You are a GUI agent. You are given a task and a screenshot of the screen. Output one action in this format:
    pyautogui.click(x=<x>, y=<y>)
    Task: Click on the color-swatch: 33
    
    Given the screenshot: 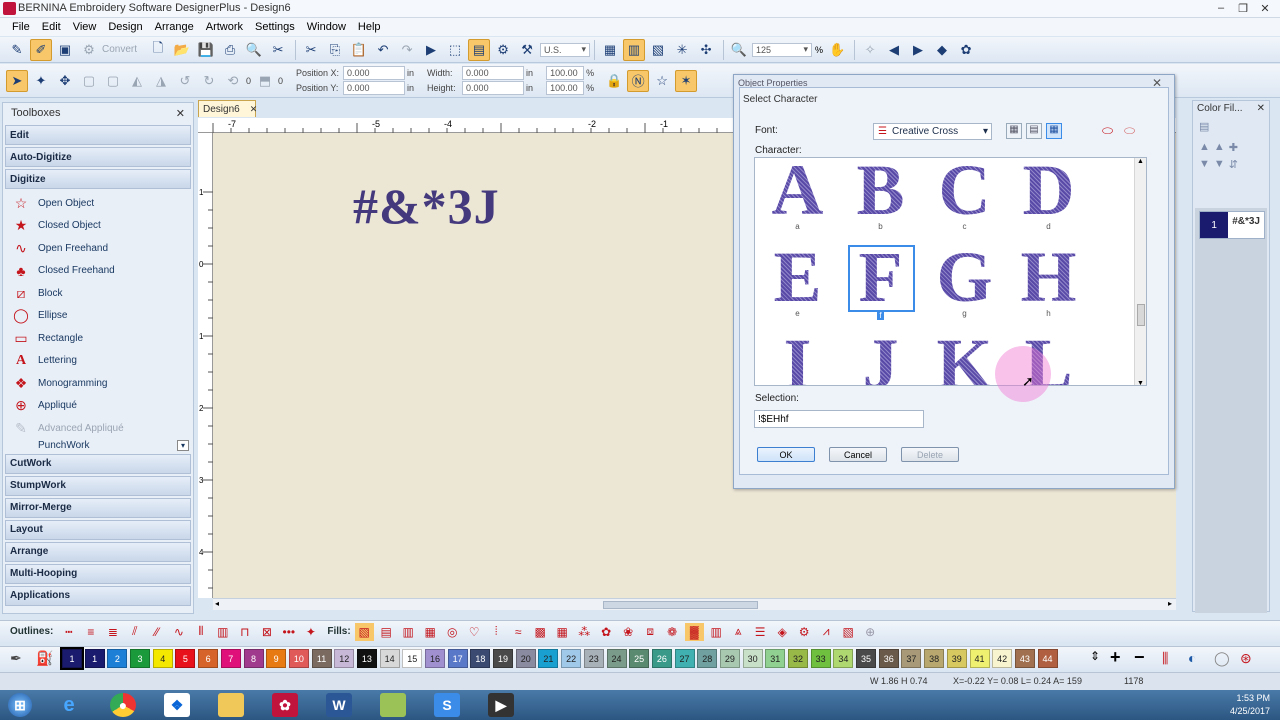 What is the action you would take?
    pyautogui.click(x=820, y=658)
    